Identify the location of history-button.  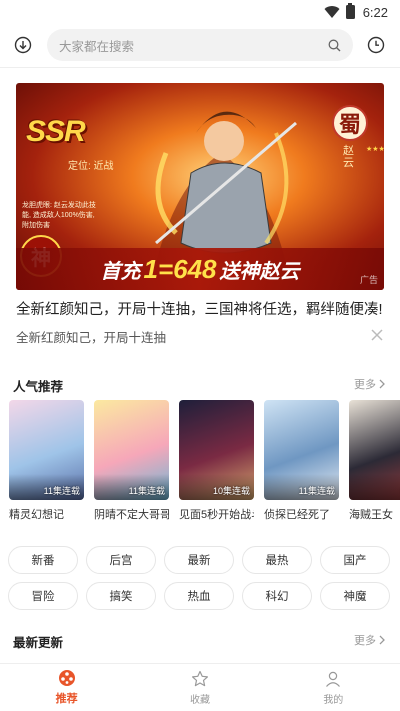
(376, 45).